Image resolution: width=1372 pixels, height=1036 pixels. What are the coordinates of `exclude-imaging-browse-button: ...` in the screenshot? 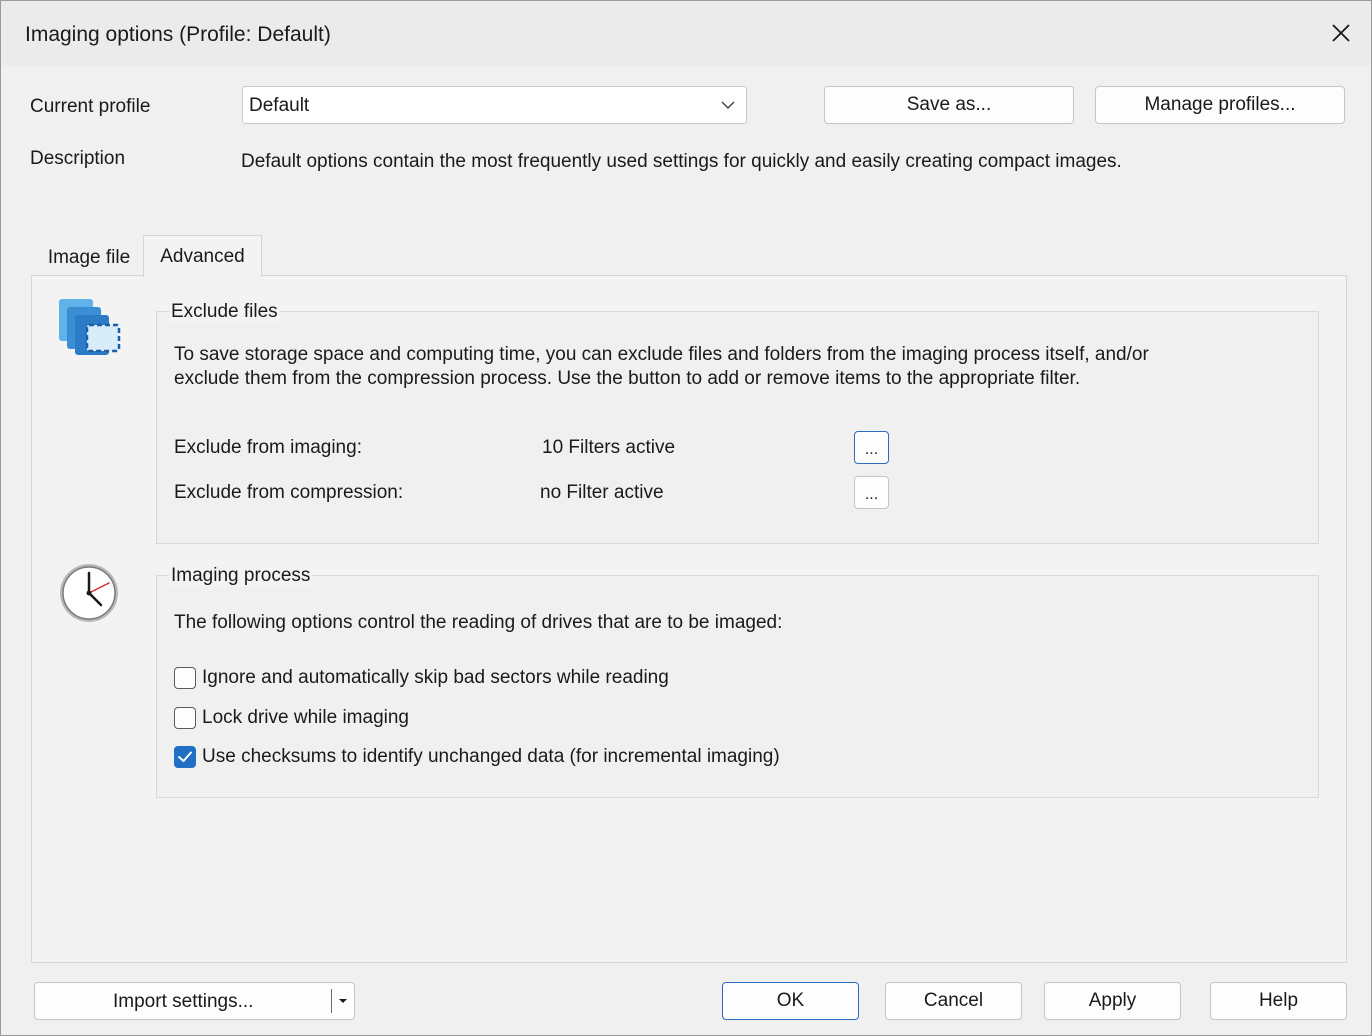 It's located at (871, 447).